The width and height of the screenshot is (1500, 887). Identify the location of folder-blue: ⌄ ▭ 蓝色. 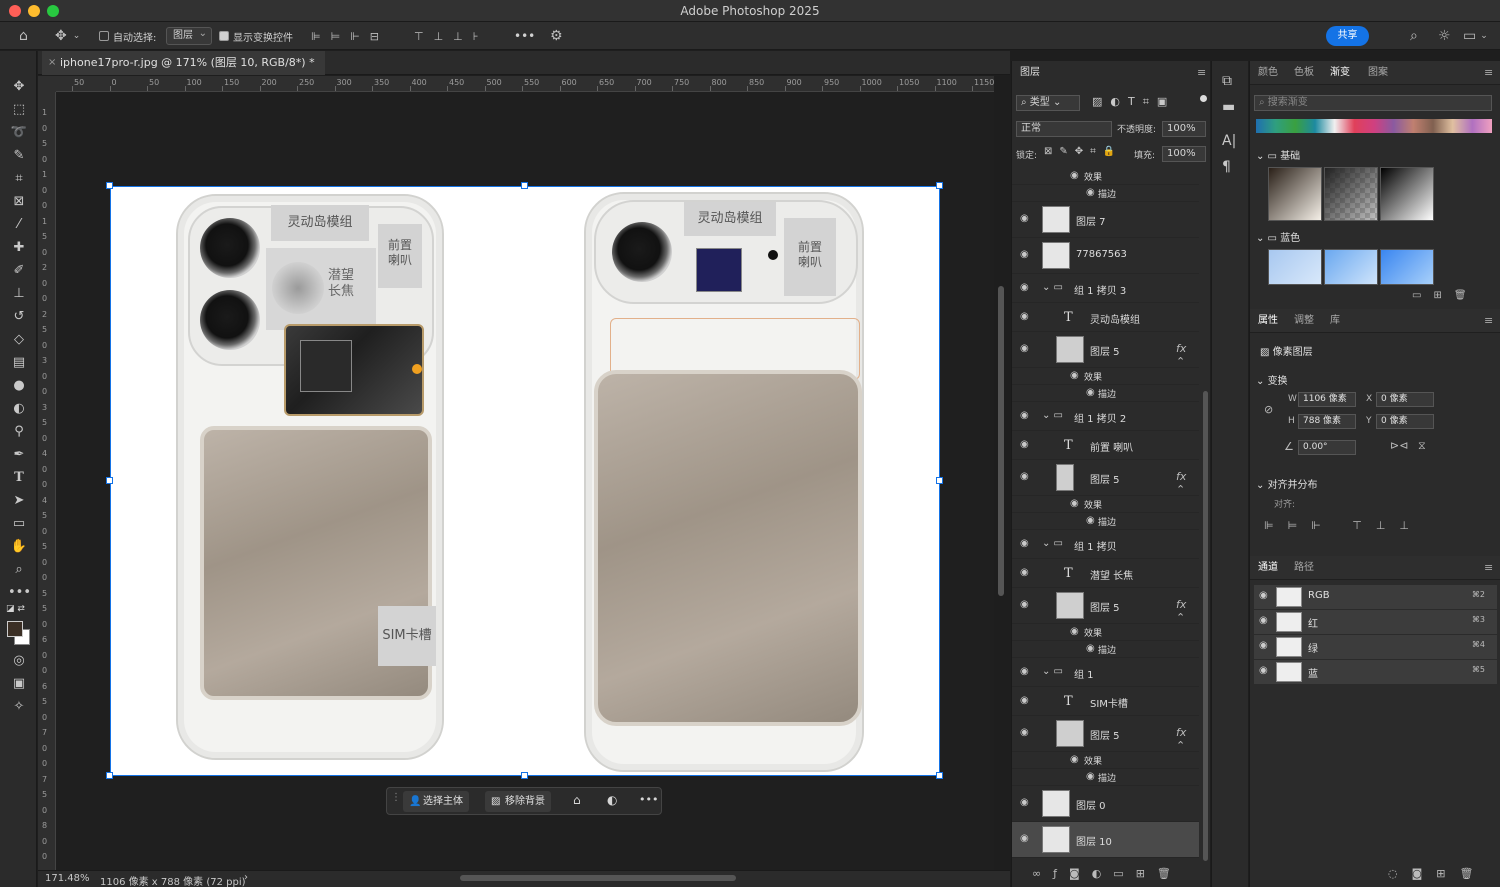
(1278, 236).